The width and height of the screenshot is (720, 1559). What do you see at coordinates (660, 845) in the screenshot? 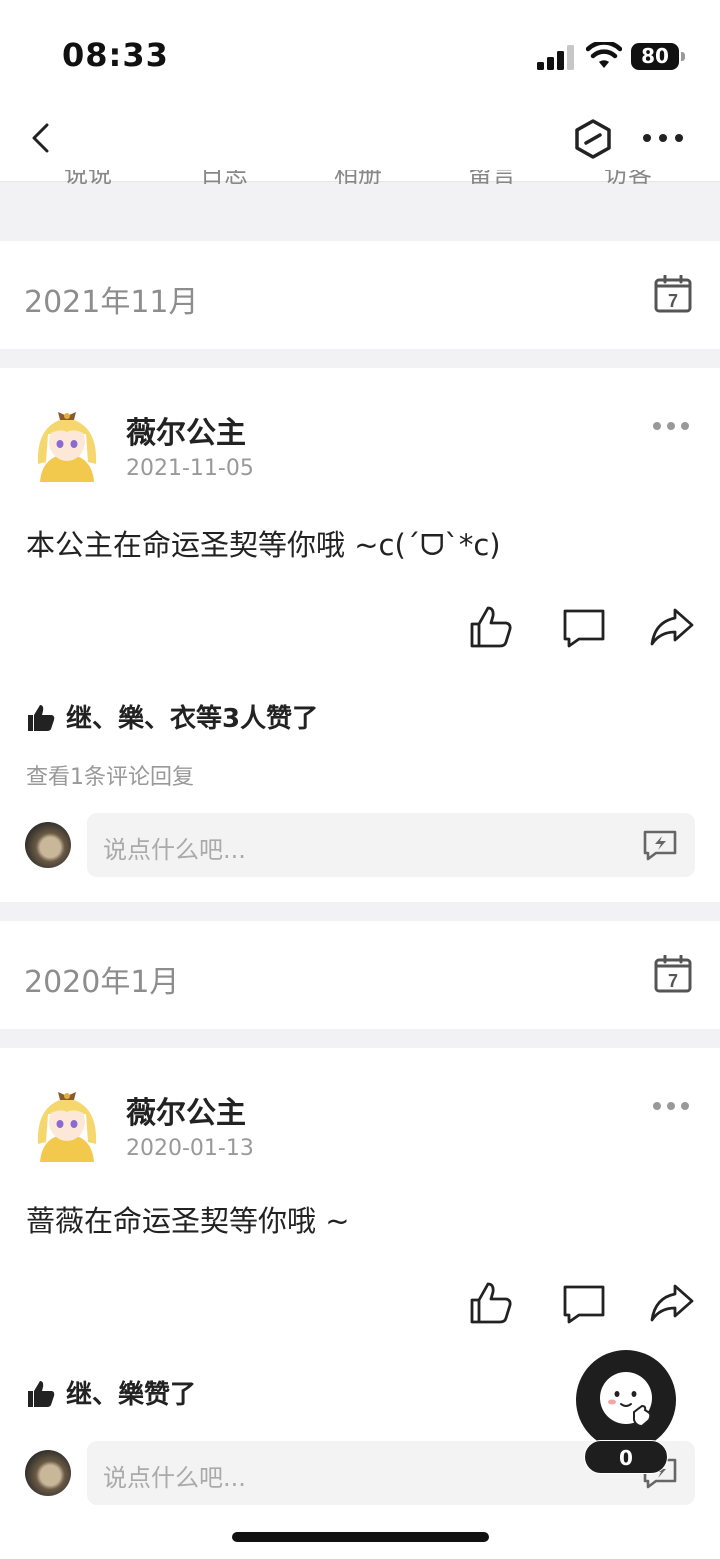
I see `quick-reply-icon` at bounding box center [660, 845].